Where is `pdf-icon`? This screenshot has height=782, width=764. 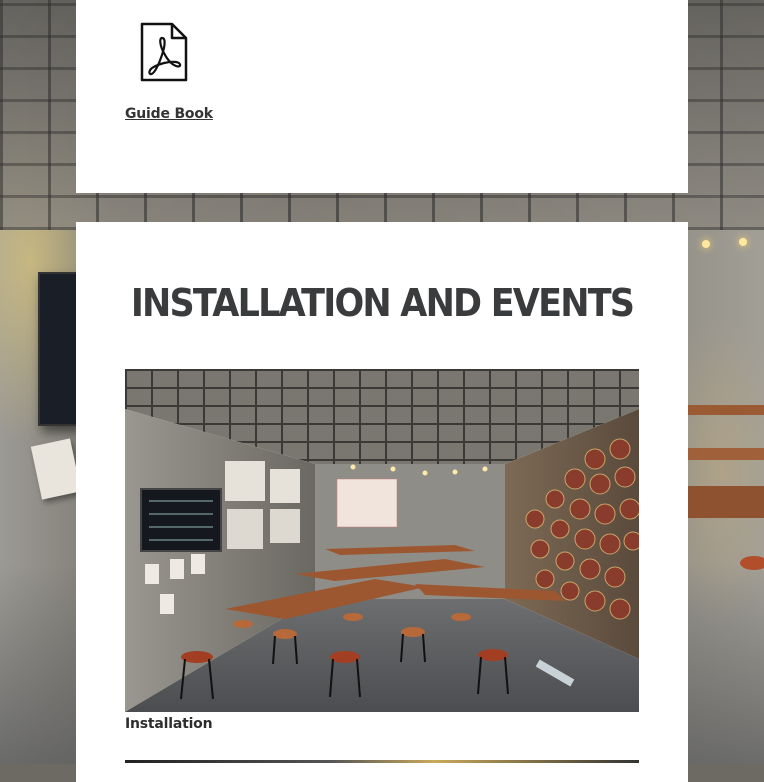
pdf-icon is located at coordinates (164, 52).